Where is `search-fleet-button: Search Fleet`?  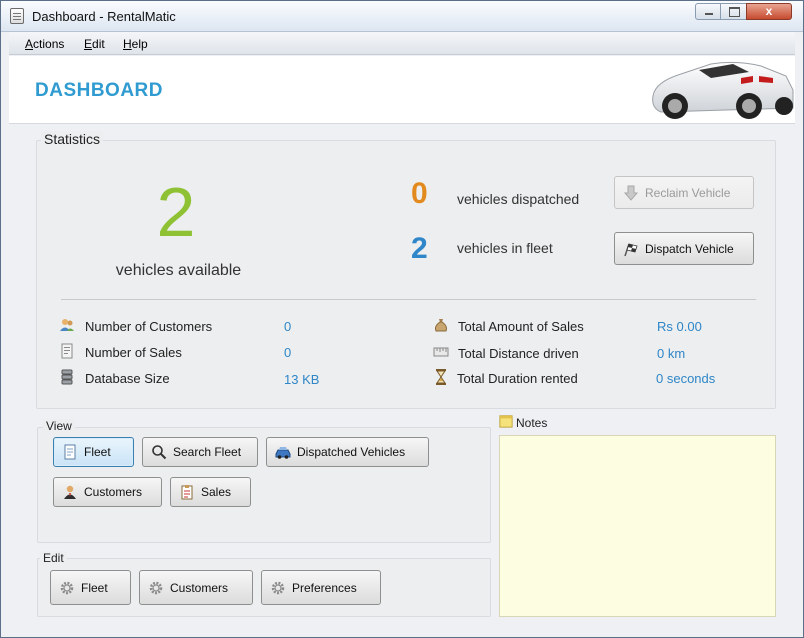
search-fleet-button: Search Fleet is located at coordinates (200, 452).